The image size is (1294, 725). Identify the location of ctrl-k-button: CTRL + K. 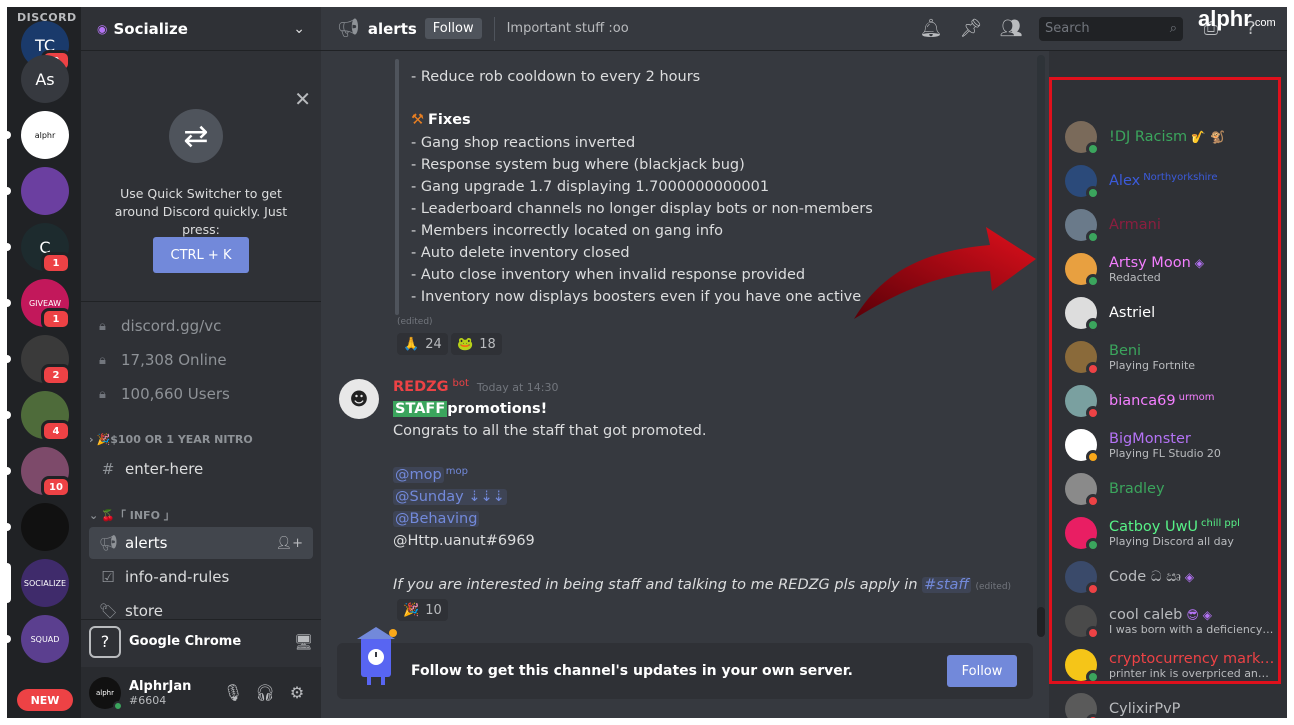
(201, 255).